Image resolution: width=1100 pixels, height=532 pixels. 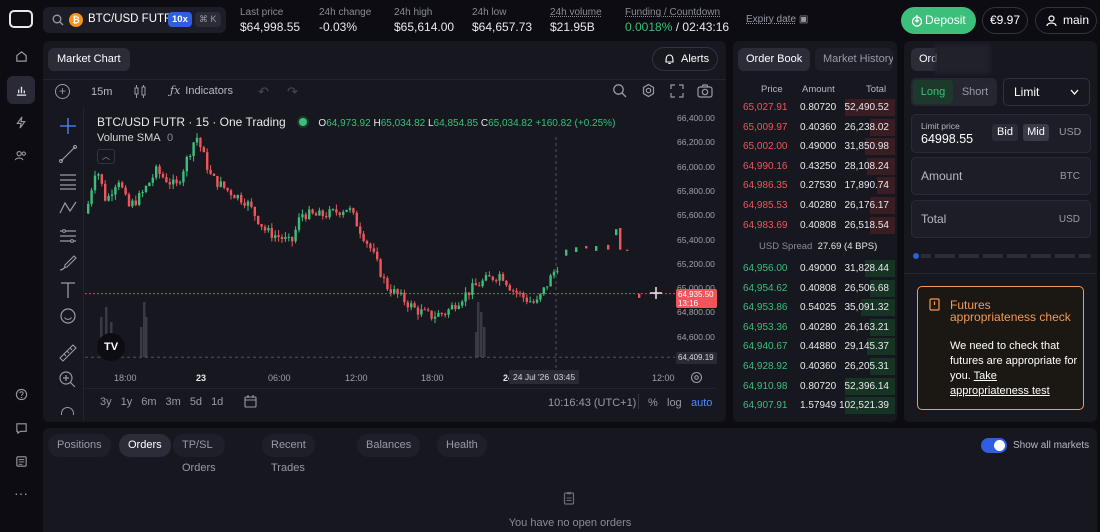 What do you see at coordinates (21, 428) in the screenshot?
I see `chat-icon` at bounding box center [21, 428].